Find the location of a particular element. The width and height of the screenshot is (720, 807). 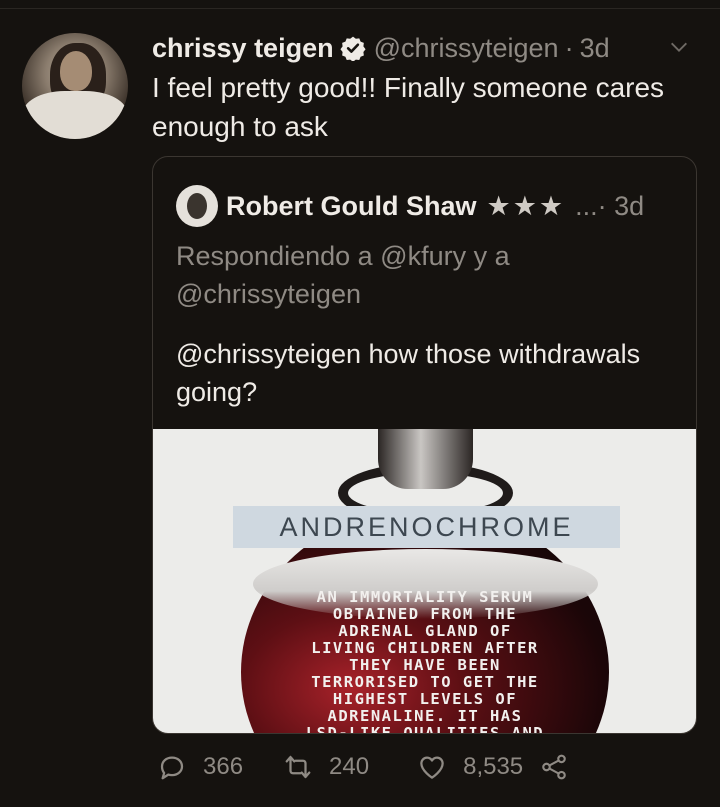

verified-icon is located at coordinates (353, 48).